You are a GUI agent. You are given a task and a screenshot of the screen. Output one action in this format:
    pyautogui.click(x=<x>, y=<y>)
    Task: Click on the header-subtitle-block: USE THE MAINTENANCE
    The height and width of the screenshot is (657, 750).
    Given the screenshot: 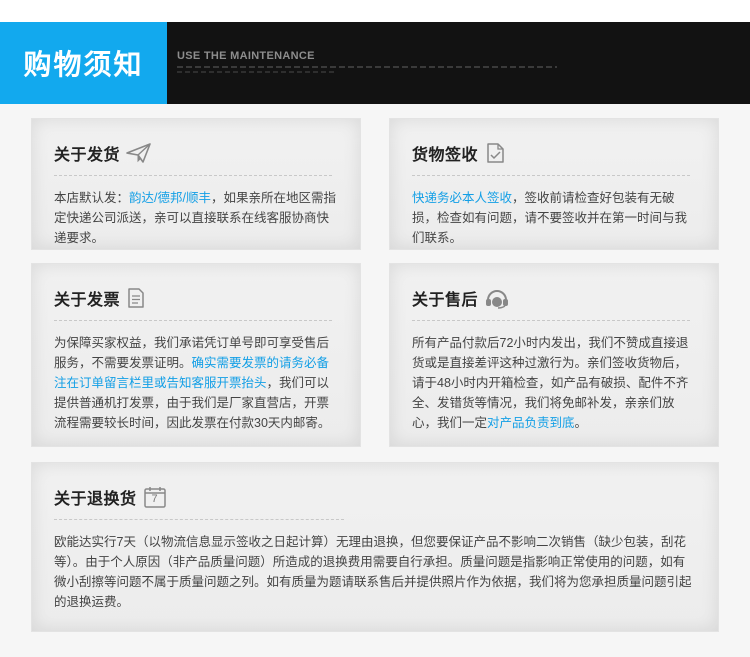 What is the action you would take?
    pyautogui.click(x=362, y=63)
    